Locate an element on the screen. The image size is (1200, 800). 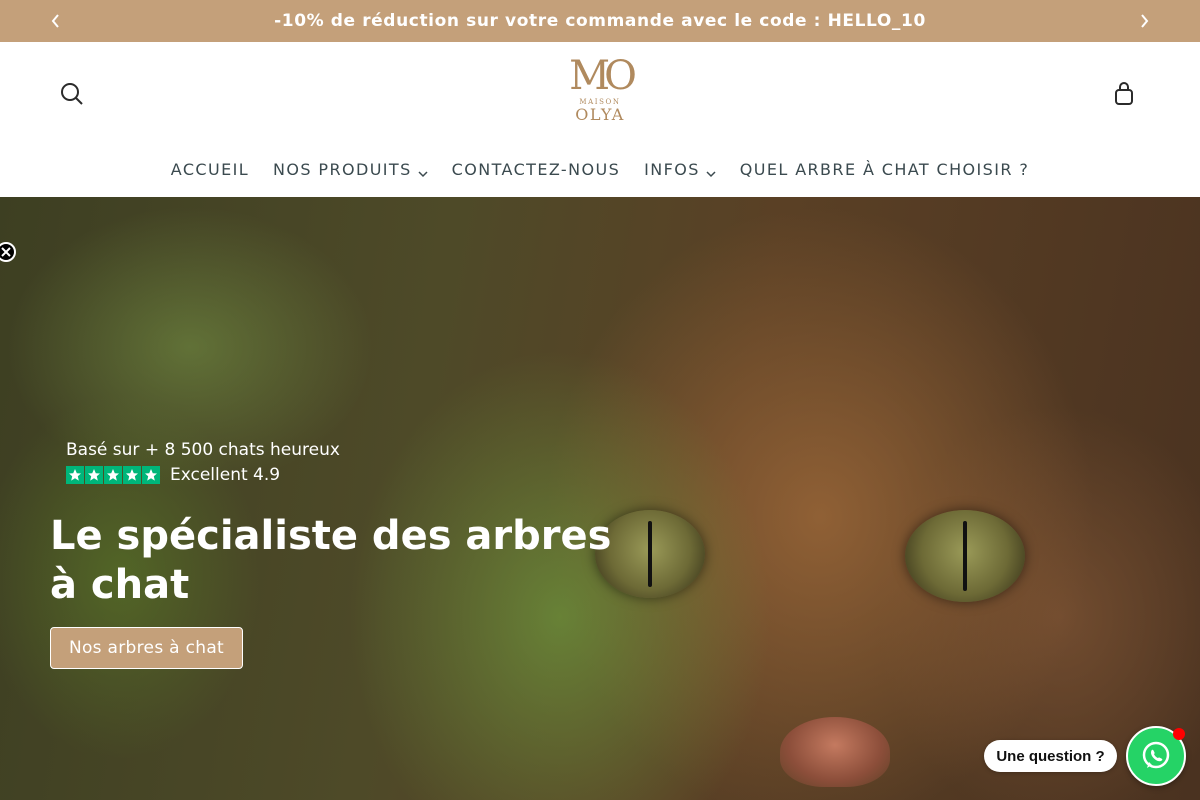
nav-label: NOS PRODUITS is located at coordinates (342, 169).